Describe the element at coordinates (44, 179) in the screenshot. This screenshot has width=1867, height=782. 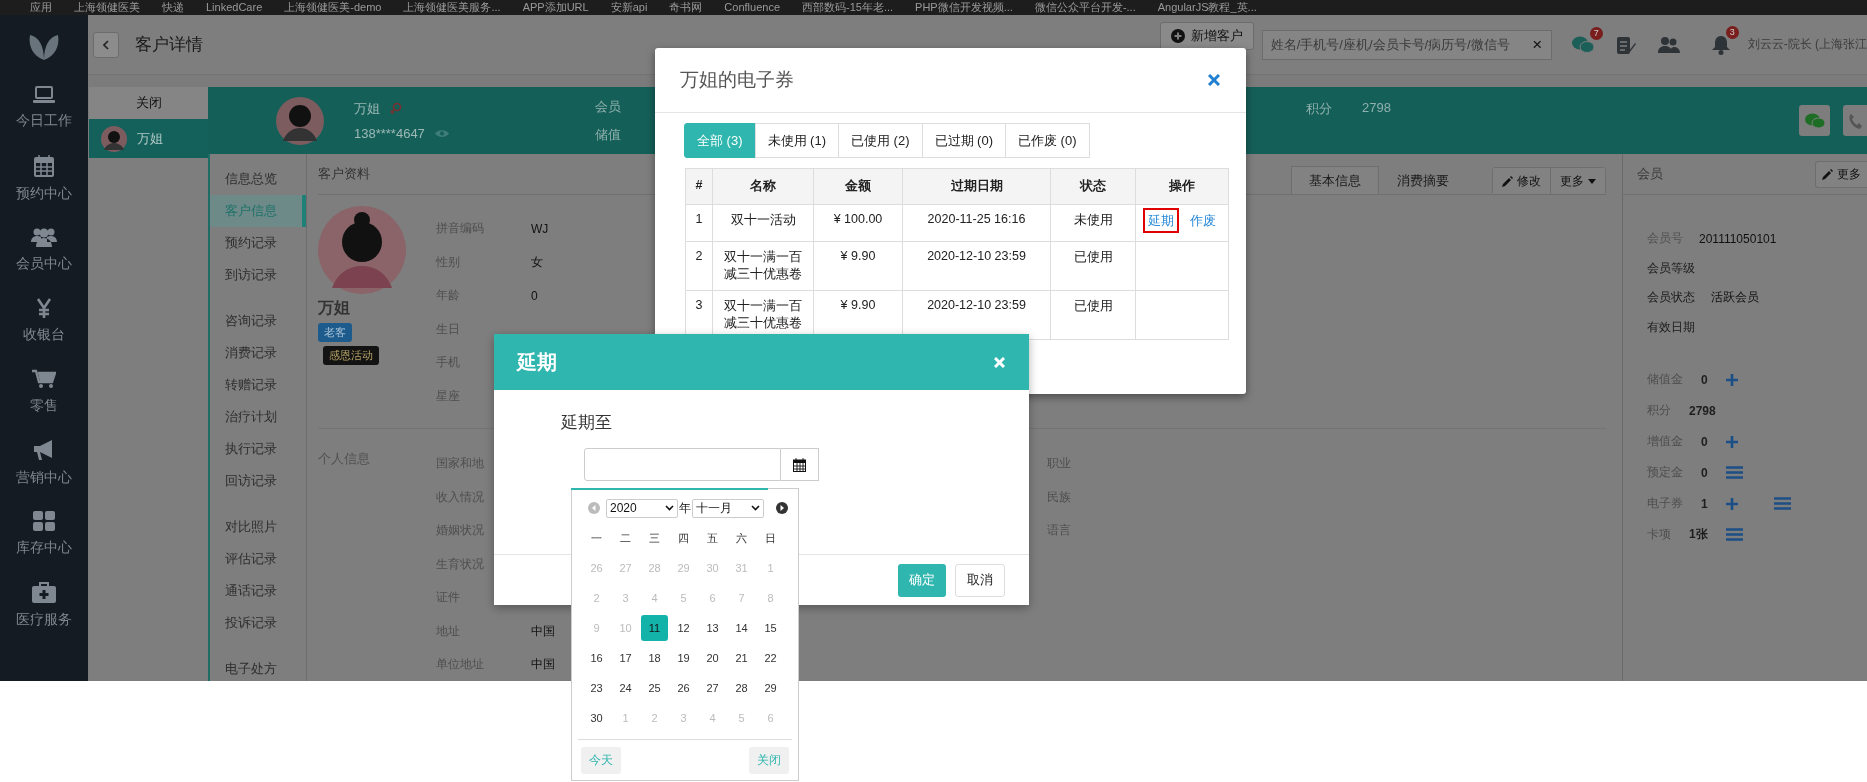
I see `sidebar-item: 预约中心` at that location.